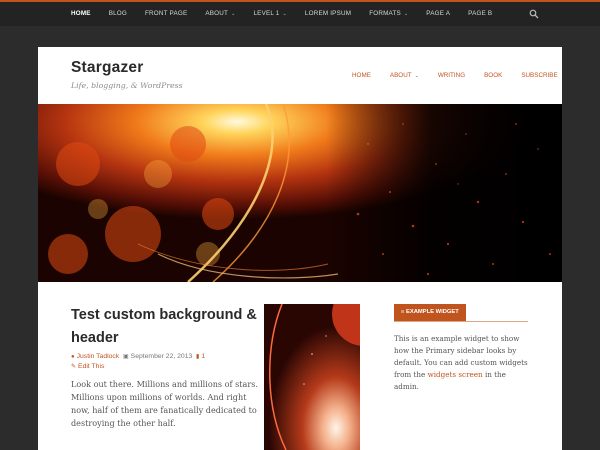 This screenshot has height=450, width=600. I want to click on primary-nav-item-book: BOOK, so click(493, 75).